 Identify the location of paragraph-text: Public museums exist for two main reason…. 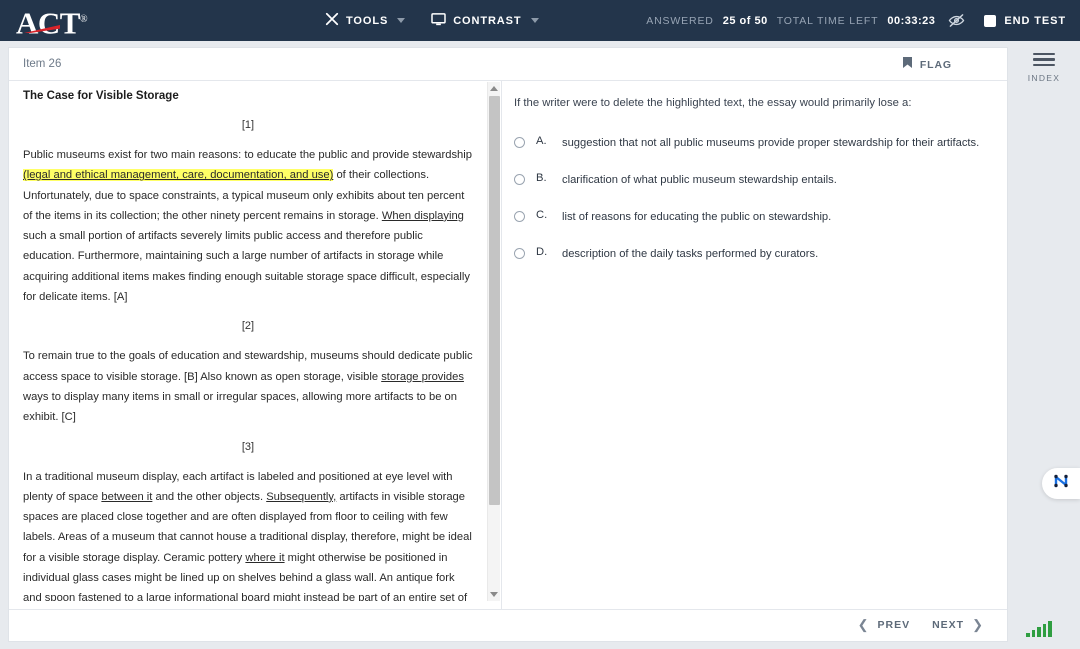
(248, 226).